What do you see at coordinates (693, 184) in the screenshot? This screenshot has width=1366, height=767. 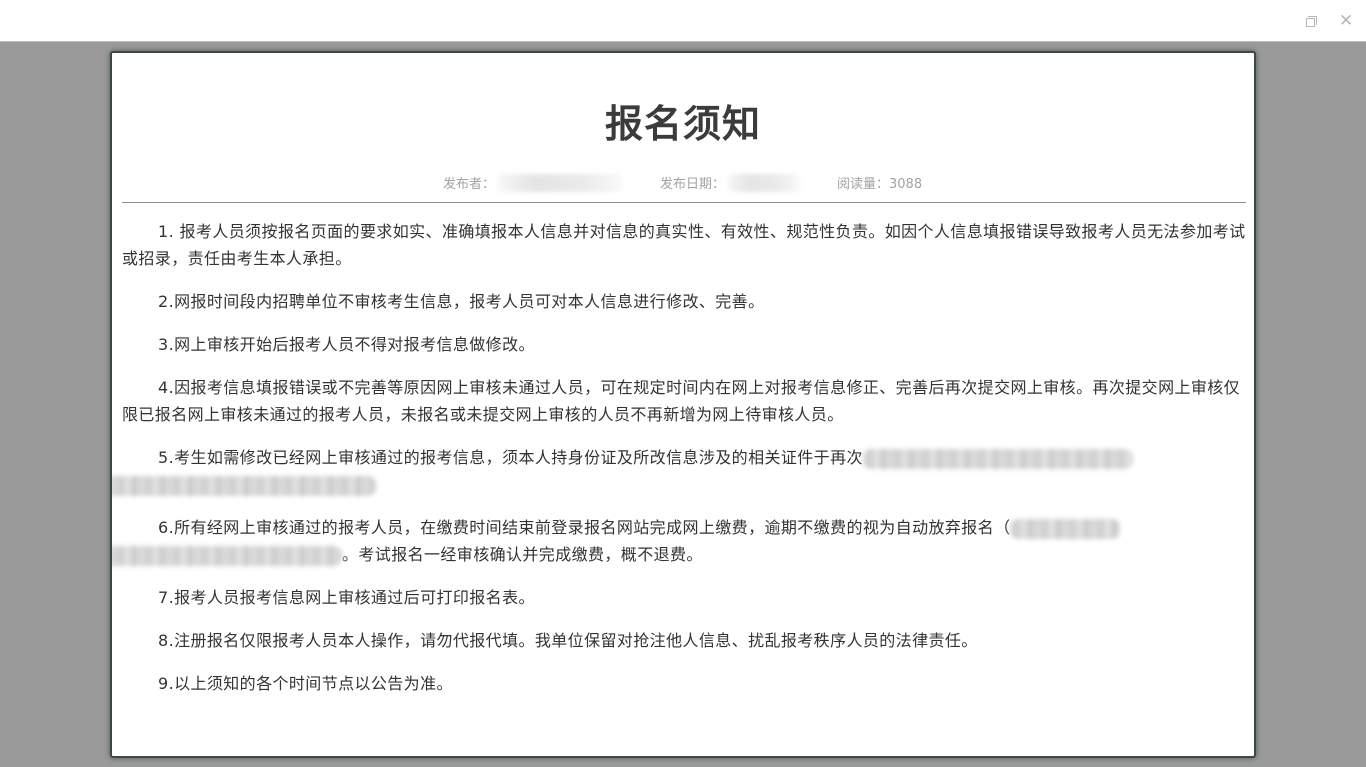 I see `date-label: 发布日期：` at bounding box center [693, 184].